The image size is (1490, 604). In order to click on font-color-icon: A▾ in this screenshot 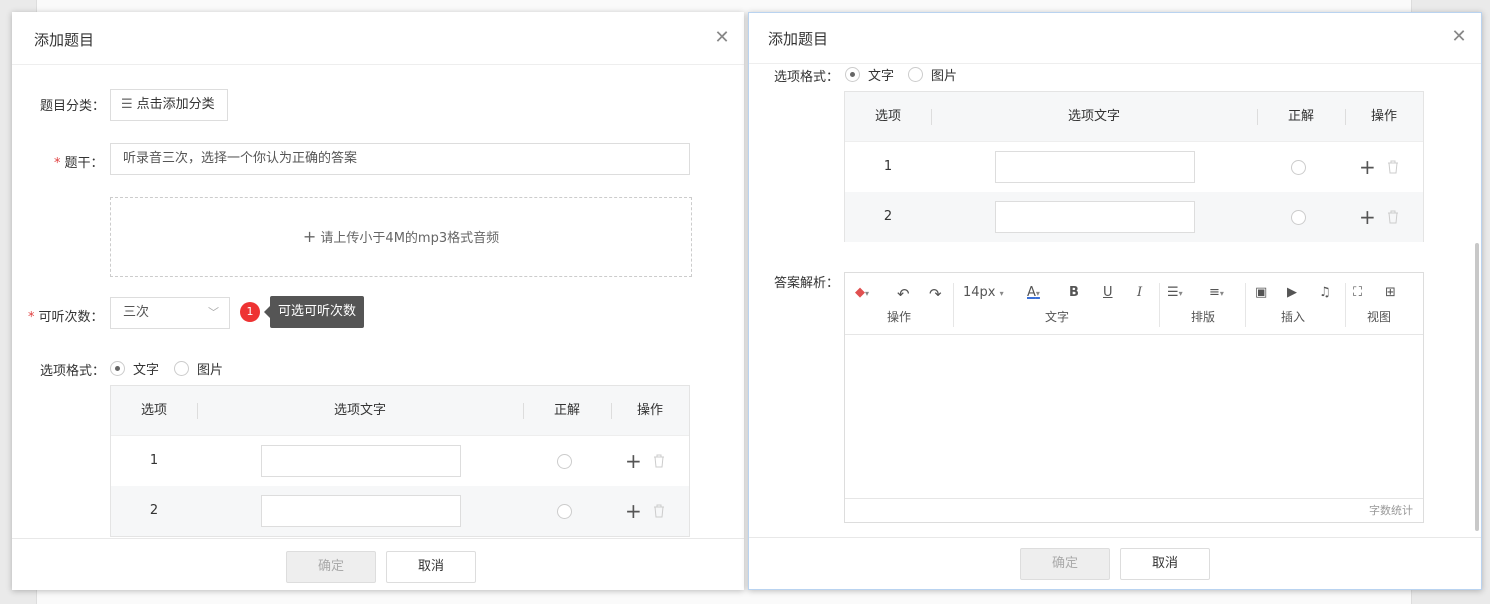, I will do `click(1033, 292)`.